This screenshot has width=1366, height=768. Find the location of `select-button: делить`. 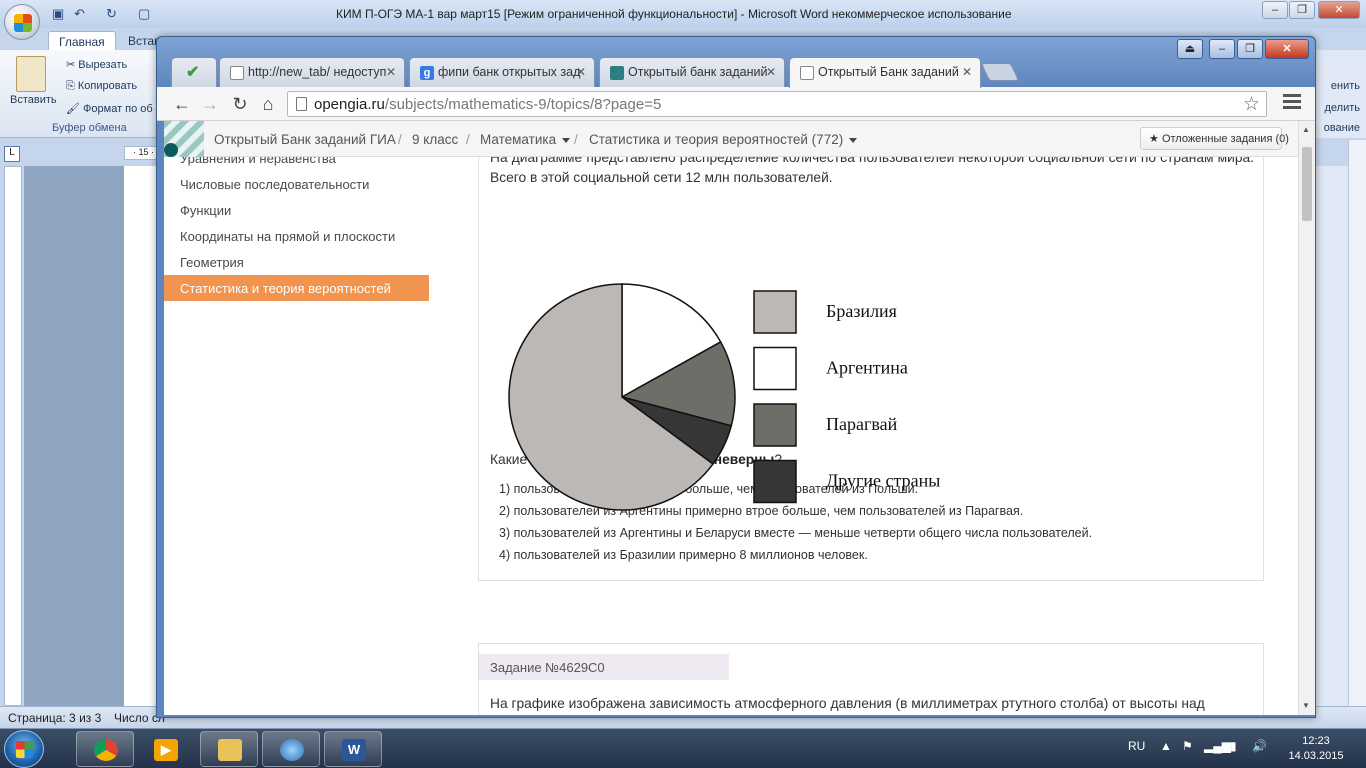

select-button: делить is located at coordinates (1342, 108).